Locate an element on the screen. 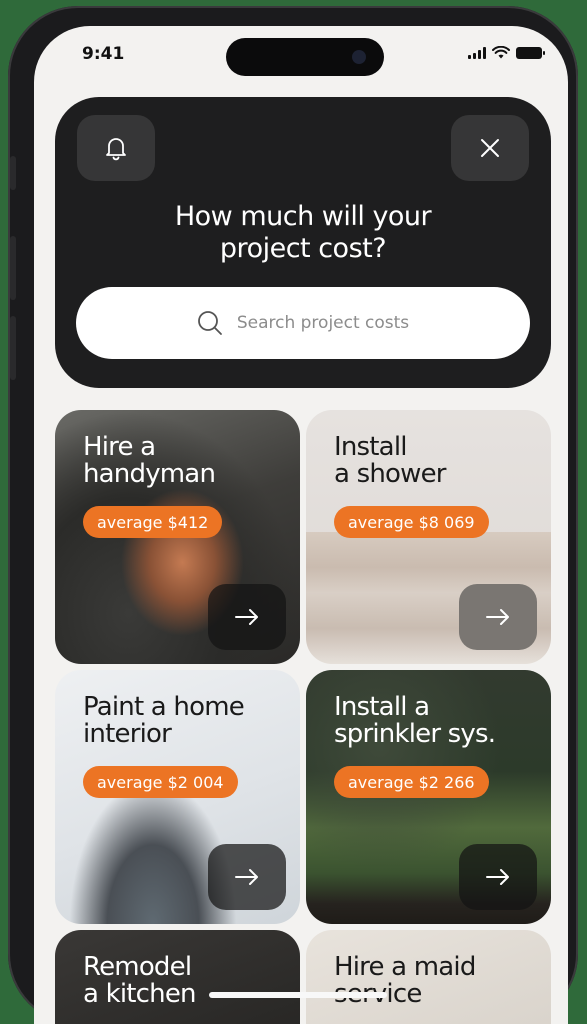 The image size is (587, 1024). project-card-paint-interior: Paint a home interior average $2 004 is located at coordinates (177, 797).